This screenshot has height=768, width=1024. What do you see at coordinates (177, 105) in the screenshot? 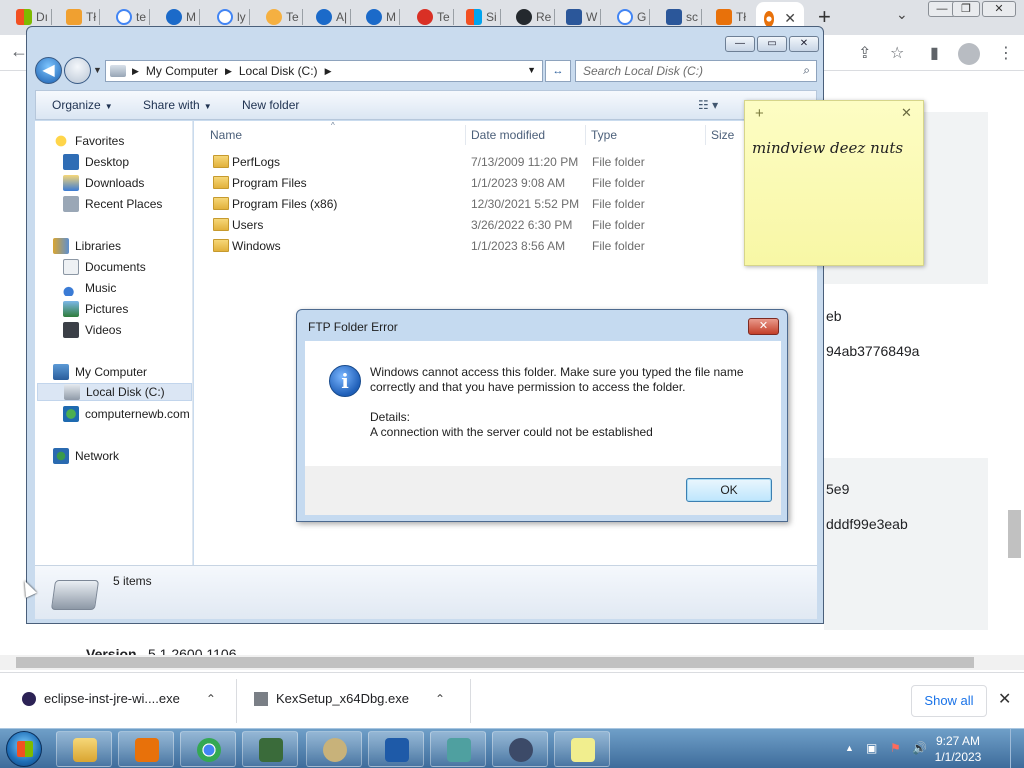
I see `share-with-button: Share with ▼` at bounding box center [177, 105].